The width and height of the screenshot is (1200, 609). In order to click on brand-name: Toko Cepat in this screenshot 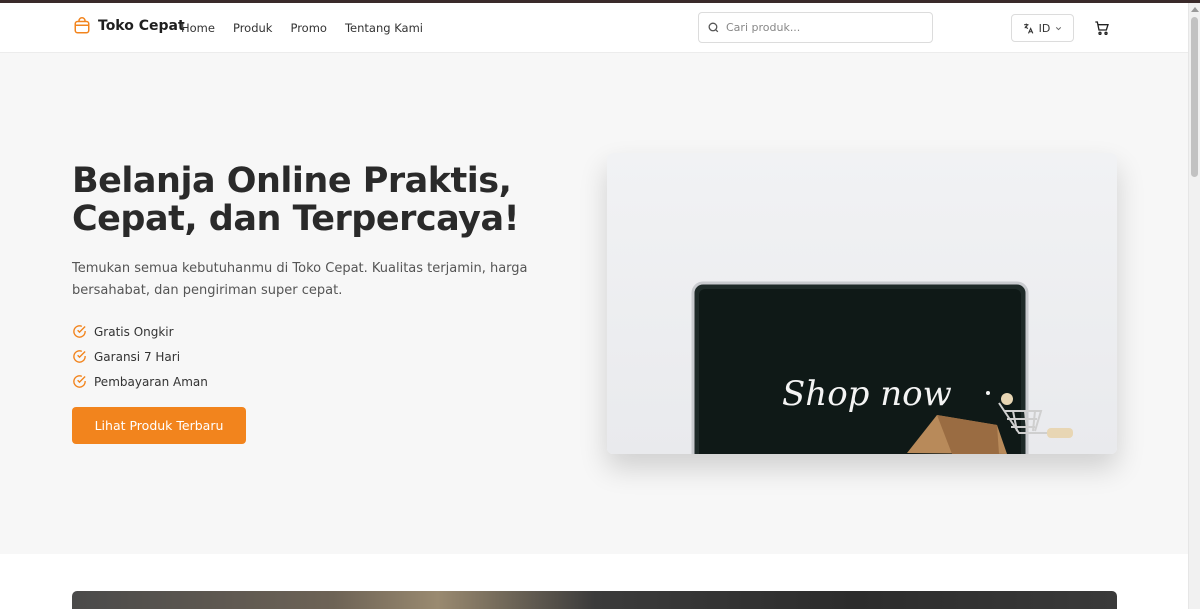, I will do `click(141, 26)`.